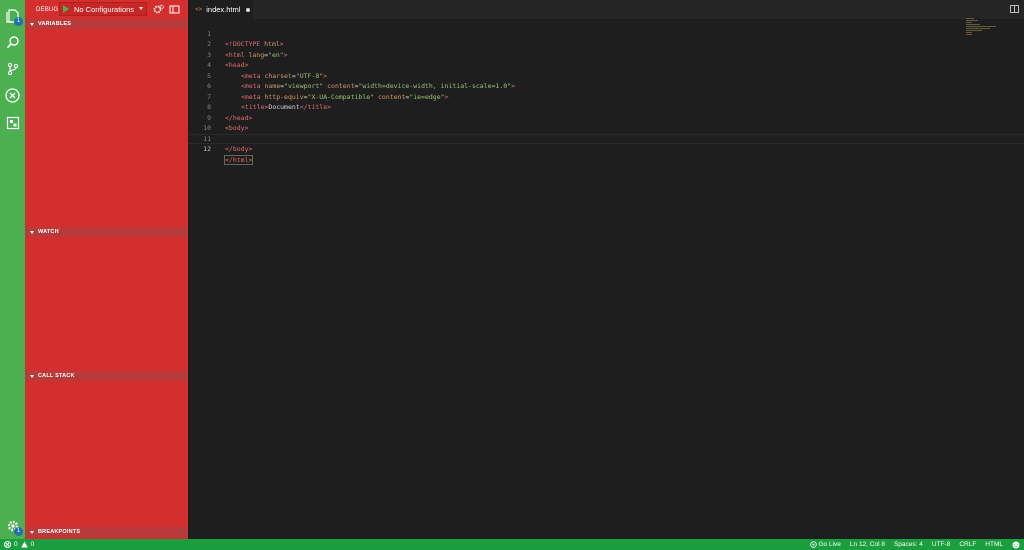 The height and width of the screenshot is (550, 1024). I want to click on go-live-button: Go Live, so click(825, 544).